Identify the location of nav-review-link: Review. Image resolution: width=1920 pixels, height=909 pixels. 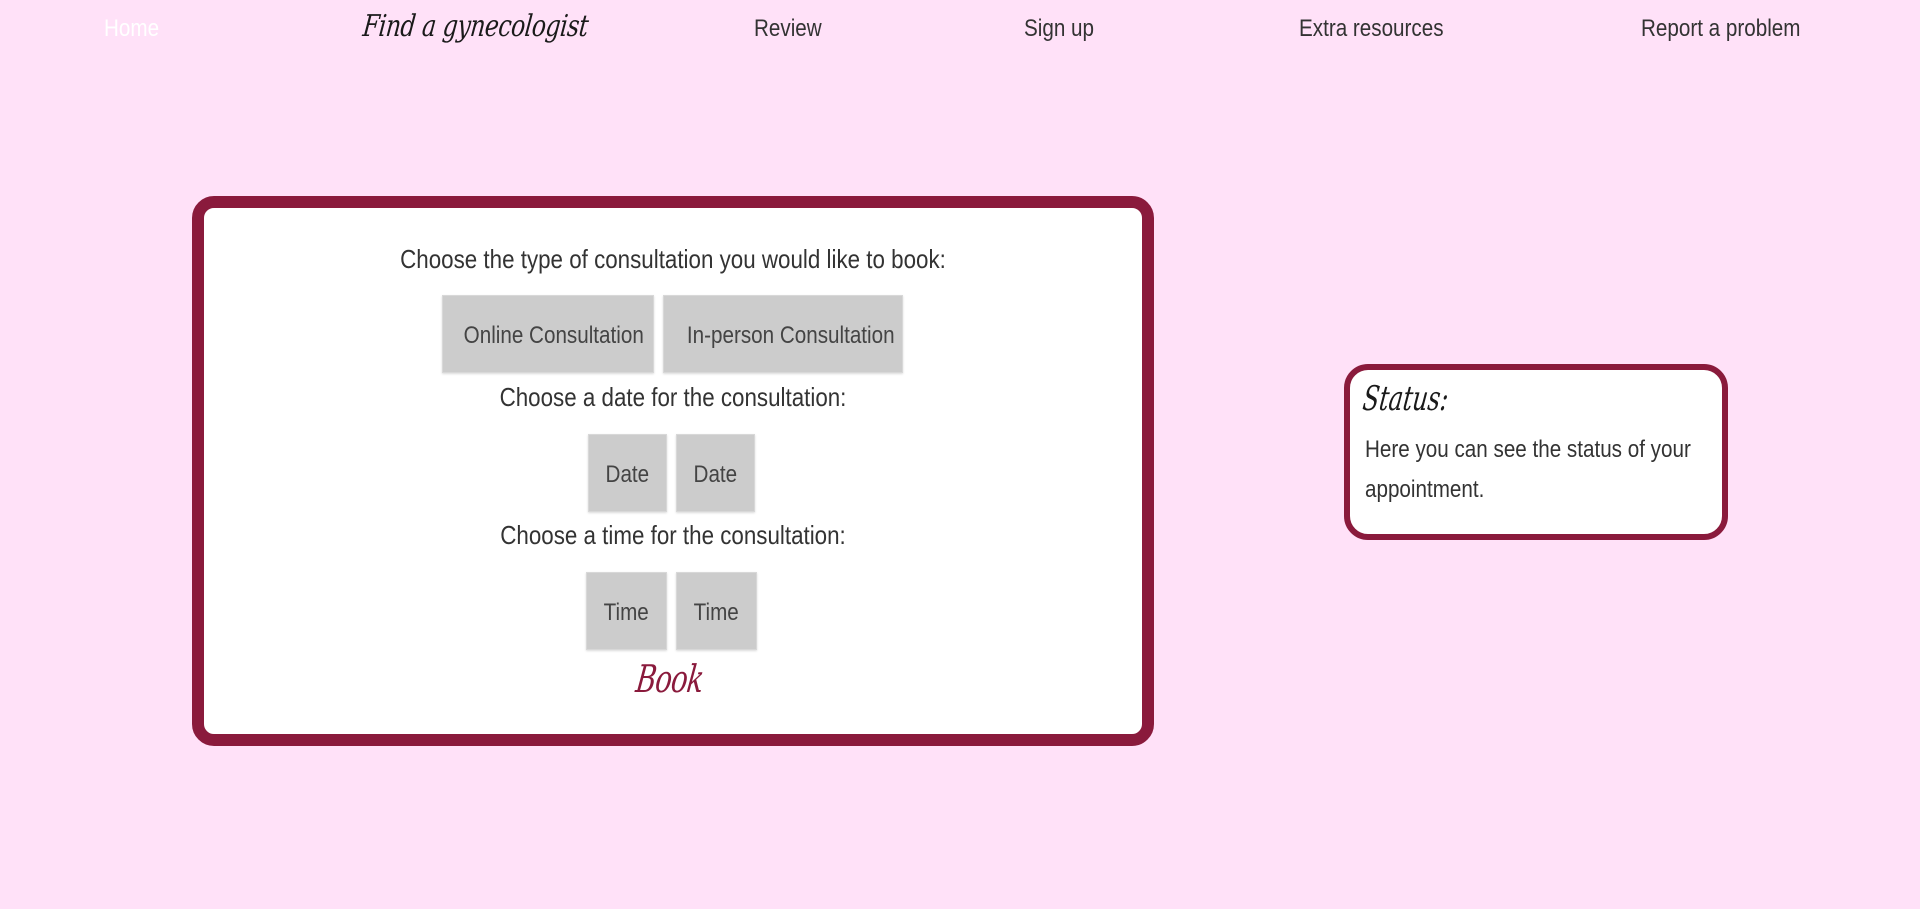
(788, 29).